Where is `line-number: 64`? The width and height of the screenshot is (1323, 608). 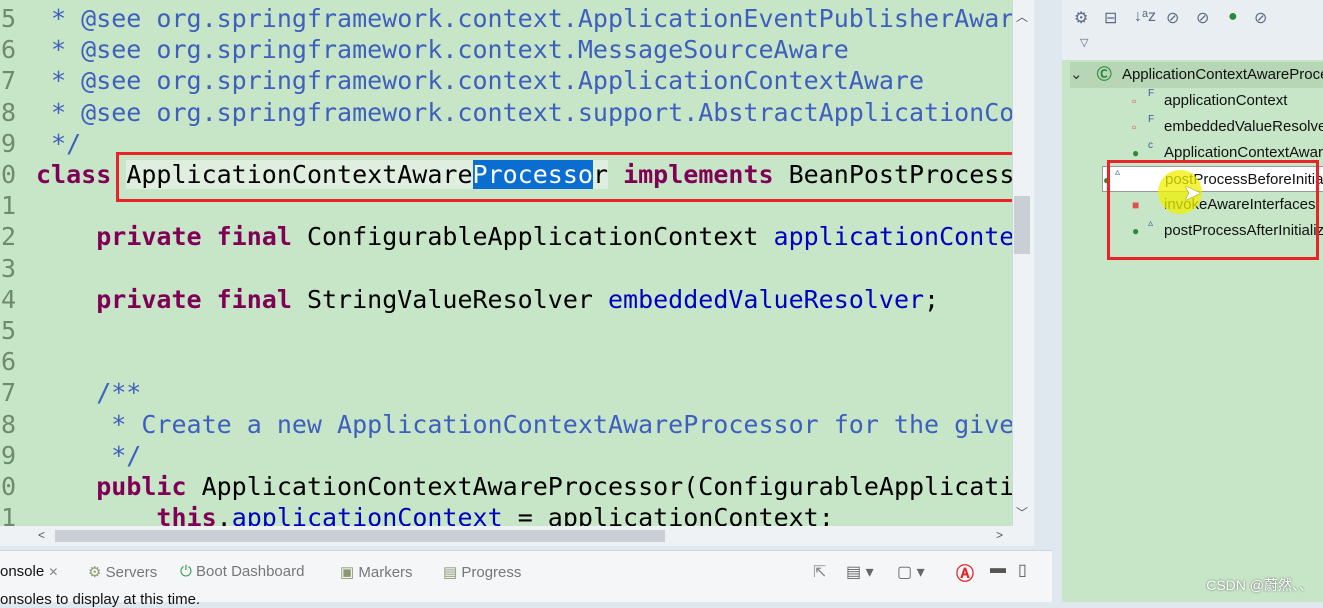
line-number: 64 is located at coordinates (8, 299).